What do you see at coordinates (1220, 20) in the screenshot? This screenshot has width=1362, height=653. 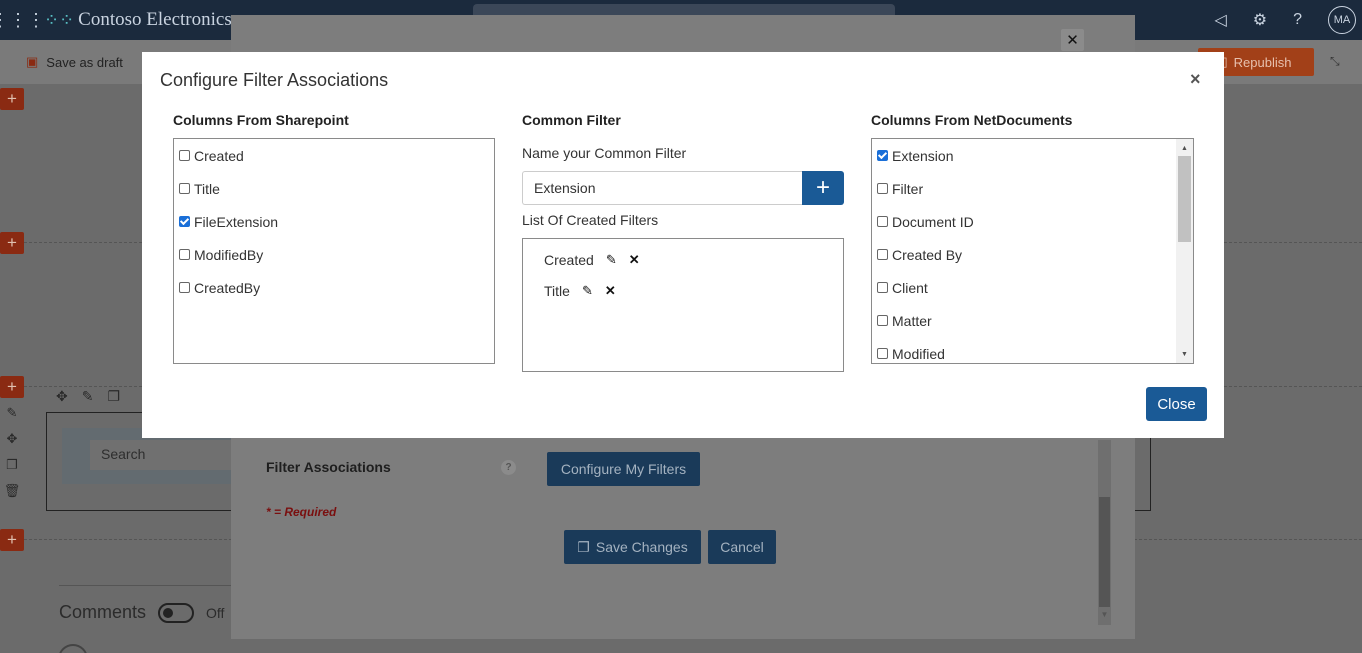 I see `megaphone-icon: ◁` at bounding box center [1220, 20].